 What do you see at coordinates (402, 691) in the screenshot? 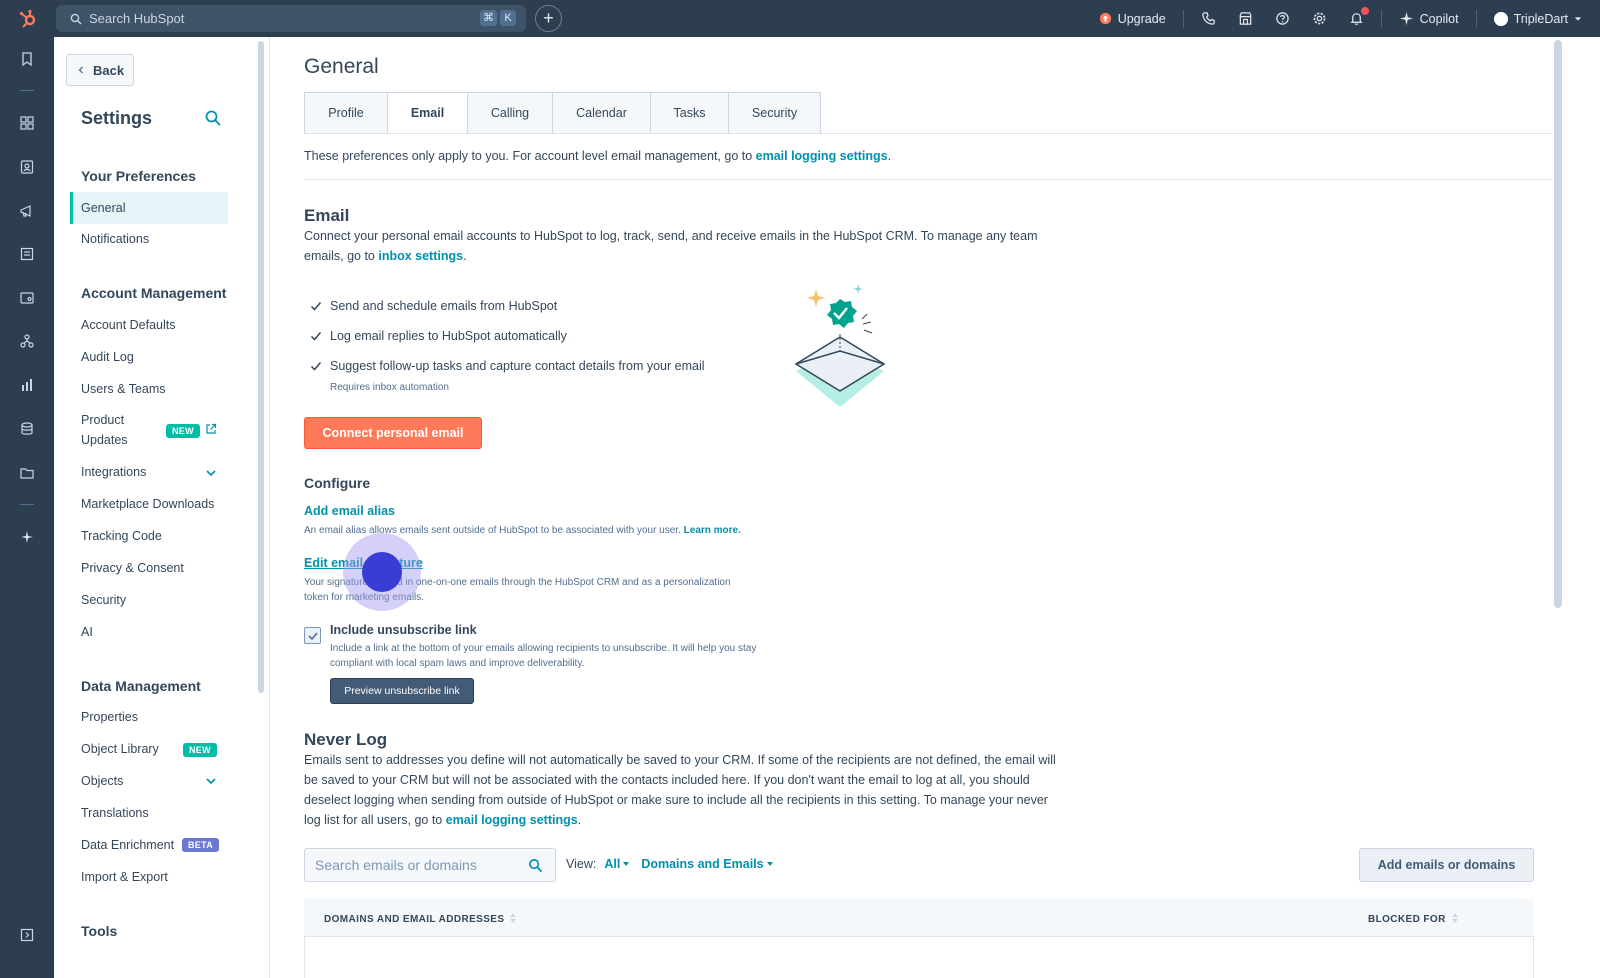
I see `preview-unsubscribe-link-button: Preview unsubscribe link` at bounding box center [402, 691].